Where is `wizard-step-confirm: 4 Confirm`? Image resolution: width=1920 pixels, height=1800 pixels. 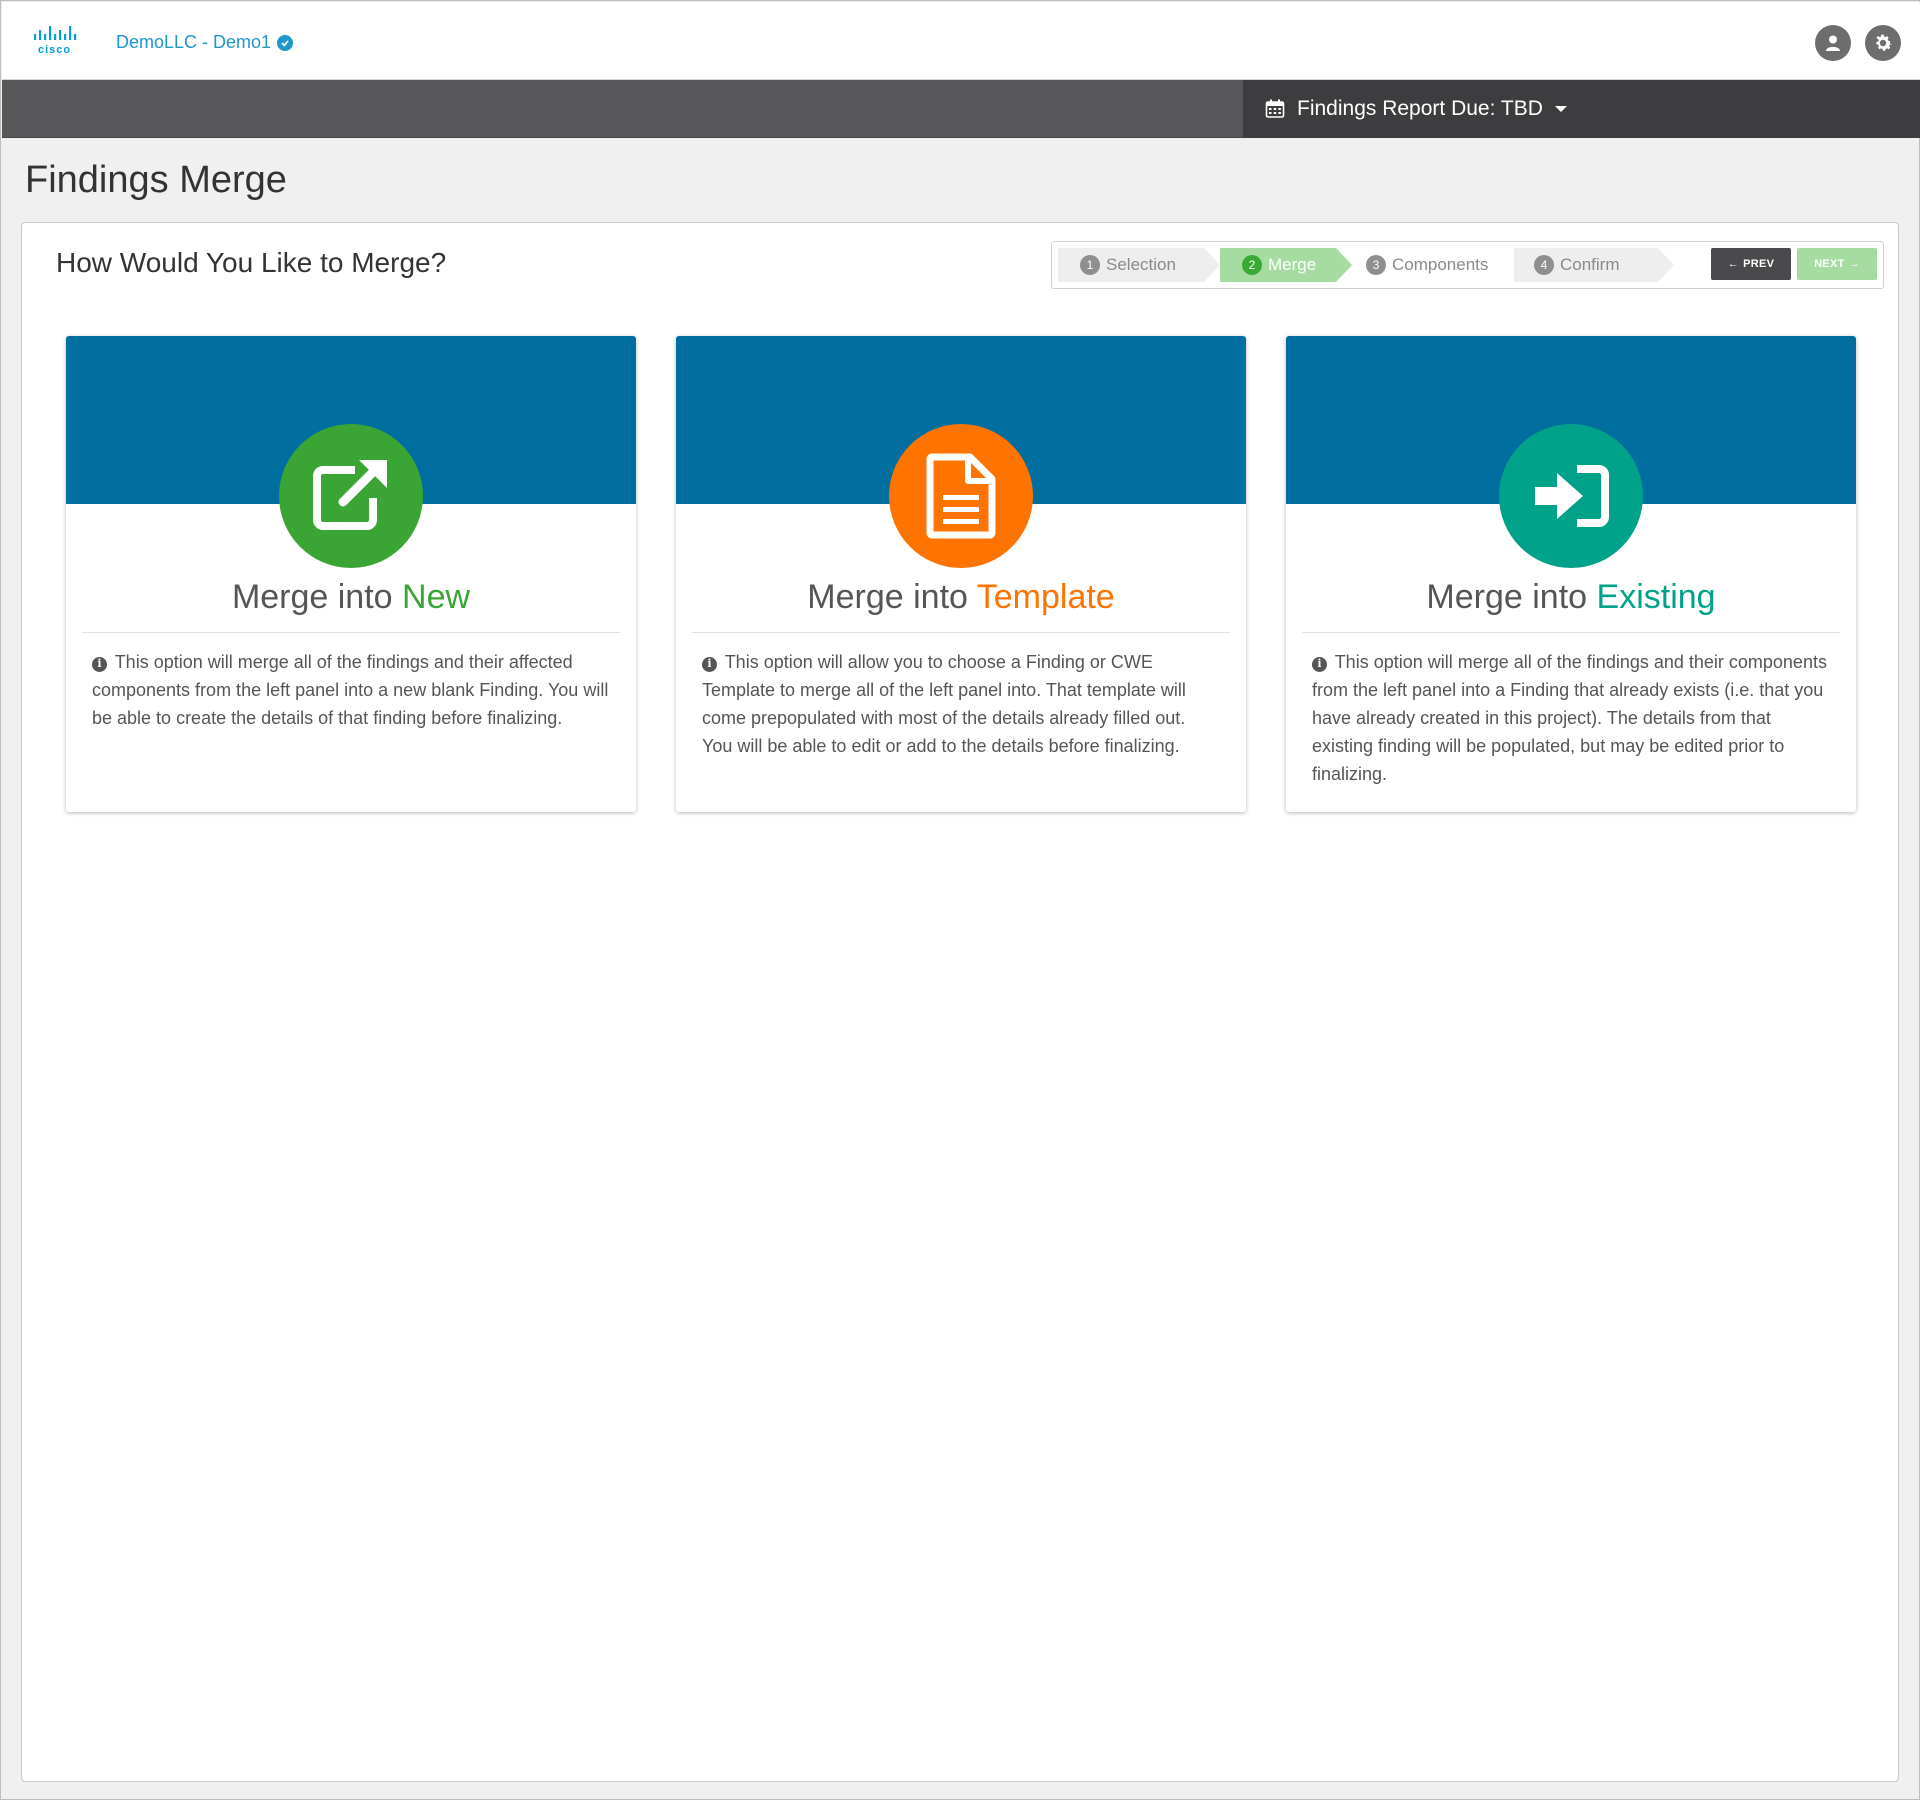
wizard-step-confirm: 4 Confirm is located at coordinates (1586, 265).